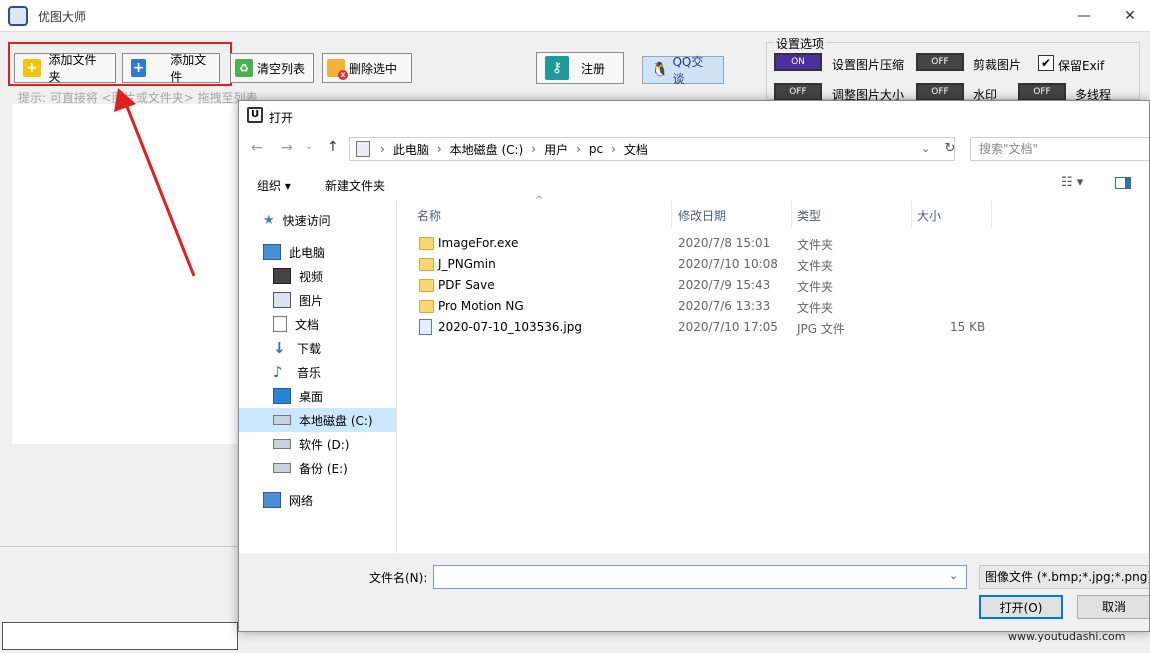  What do you see at coordinates (307, 324) in the screenshot?
I see `nav-label: 文档` at bounding box center [307, 324].